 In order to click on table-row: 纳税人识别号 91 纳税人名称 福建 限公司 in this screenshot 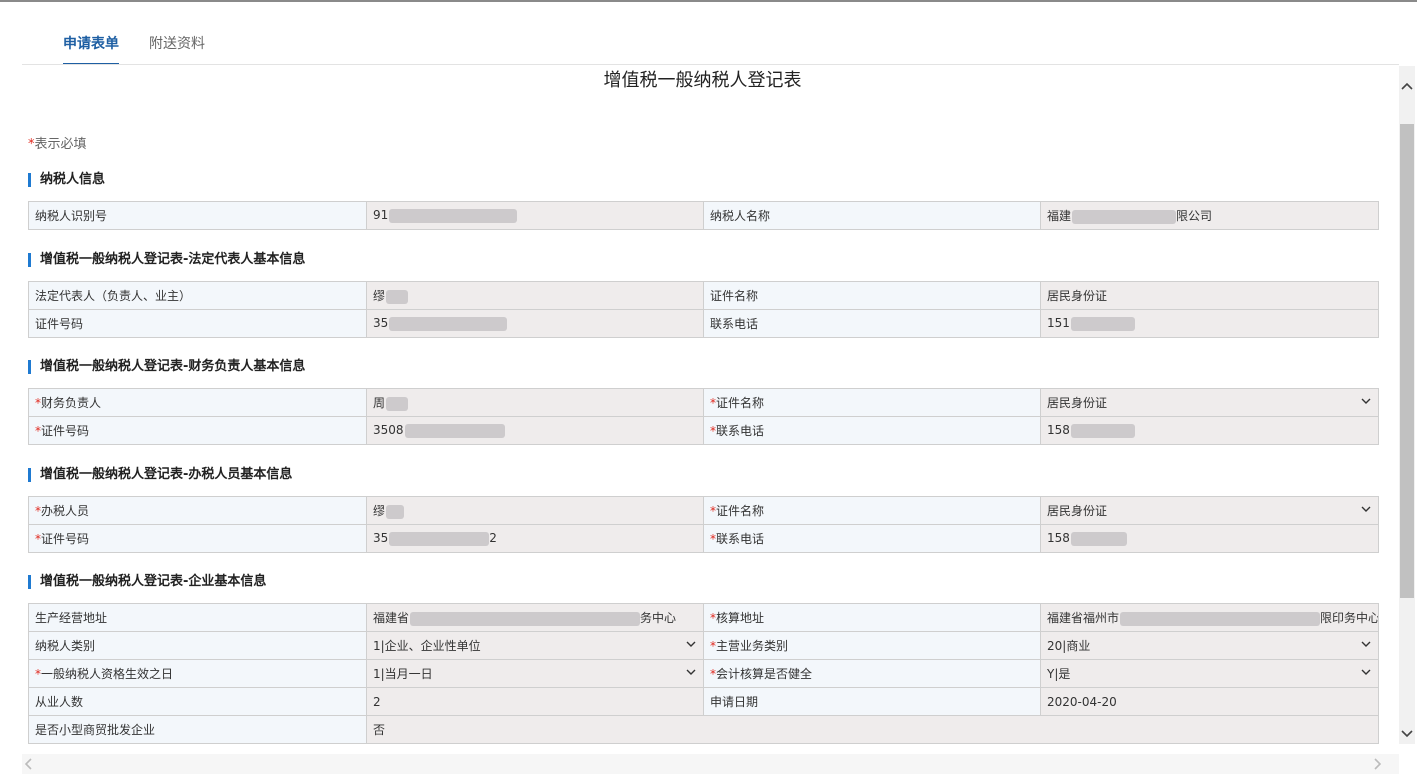, I will do `click(703, 215)`.